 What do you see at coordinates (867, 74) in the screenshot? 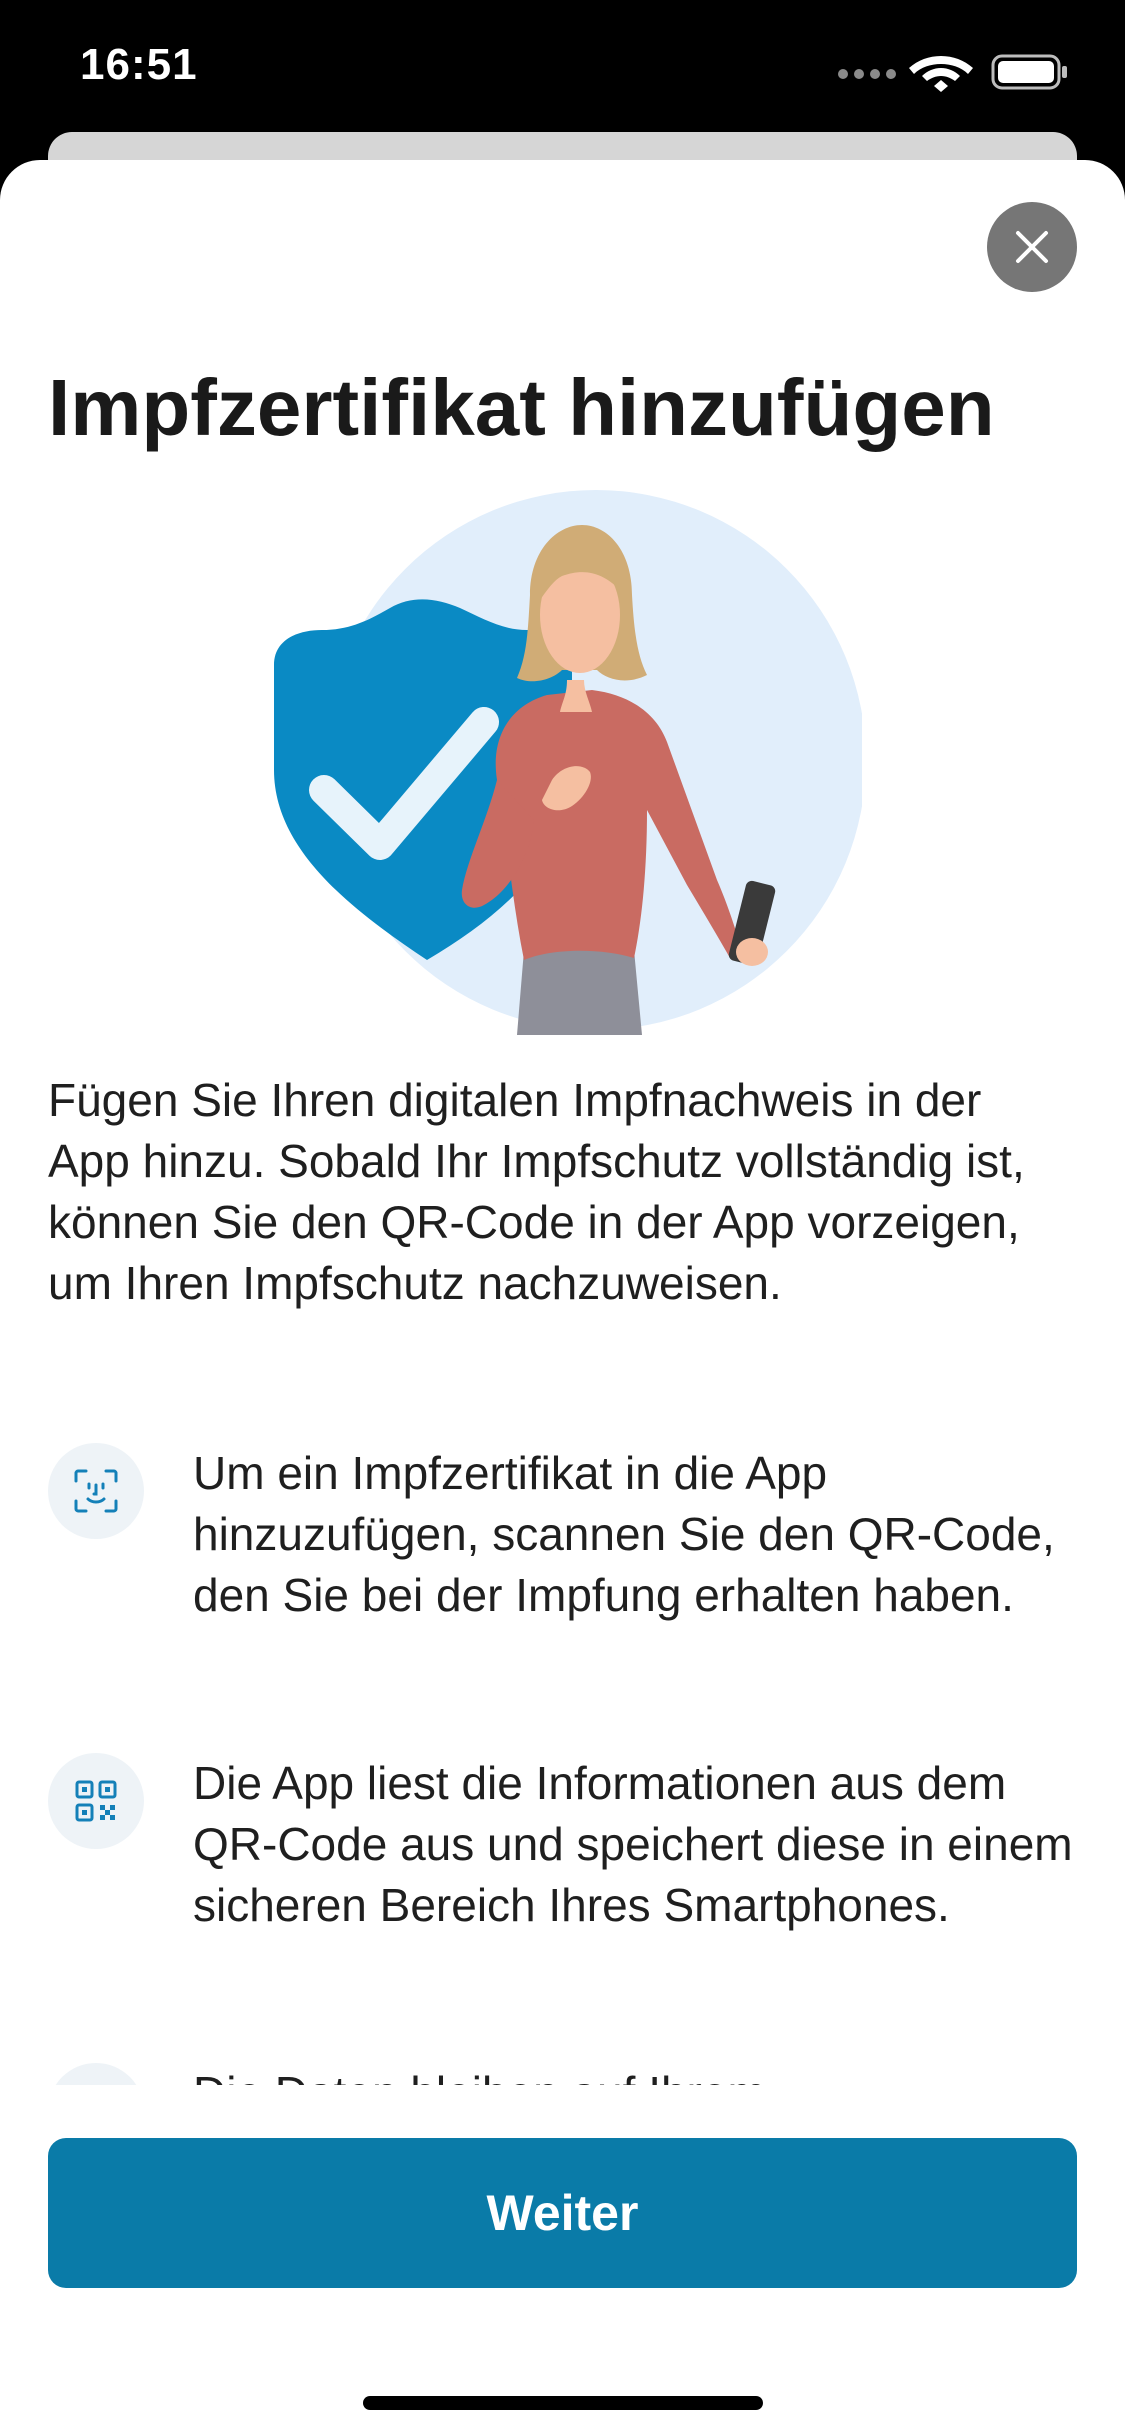
I see `cellular-signal-icon` at bounding box center [867, 74].